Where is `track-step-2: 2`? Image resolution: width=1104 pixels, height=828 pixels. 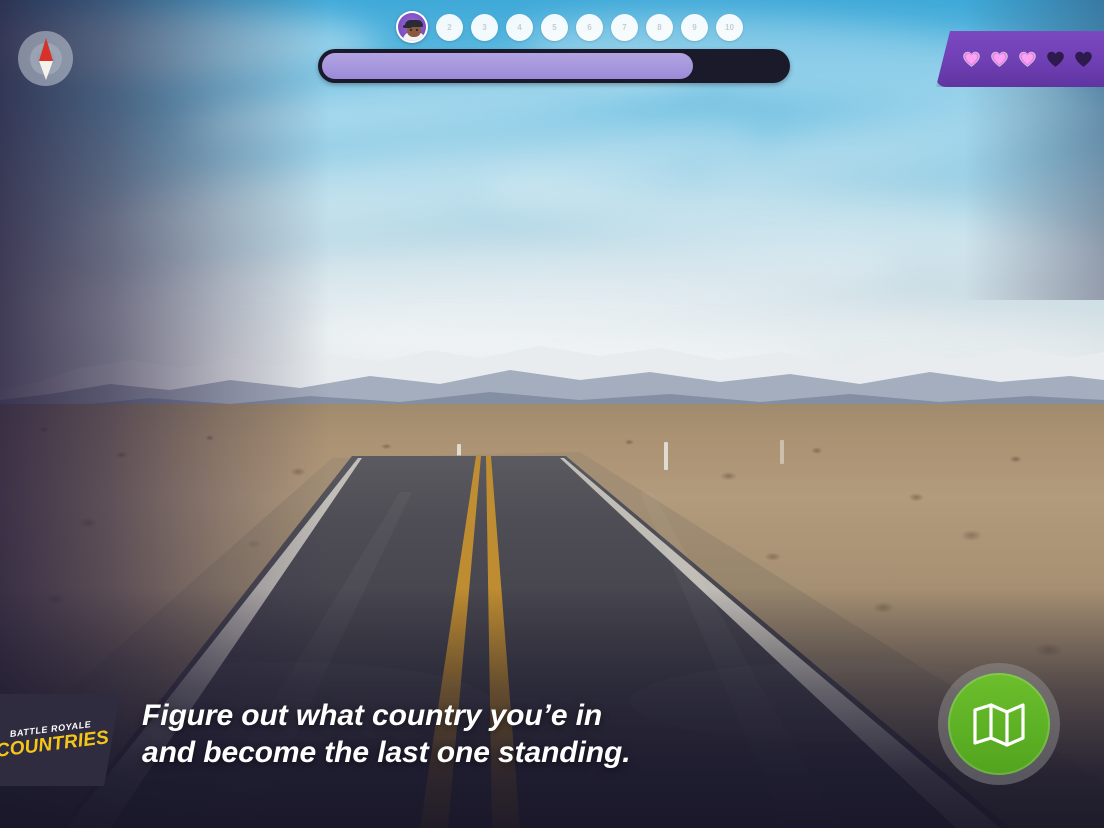 track-step-2: 2 is located at coordinates (449, 27).